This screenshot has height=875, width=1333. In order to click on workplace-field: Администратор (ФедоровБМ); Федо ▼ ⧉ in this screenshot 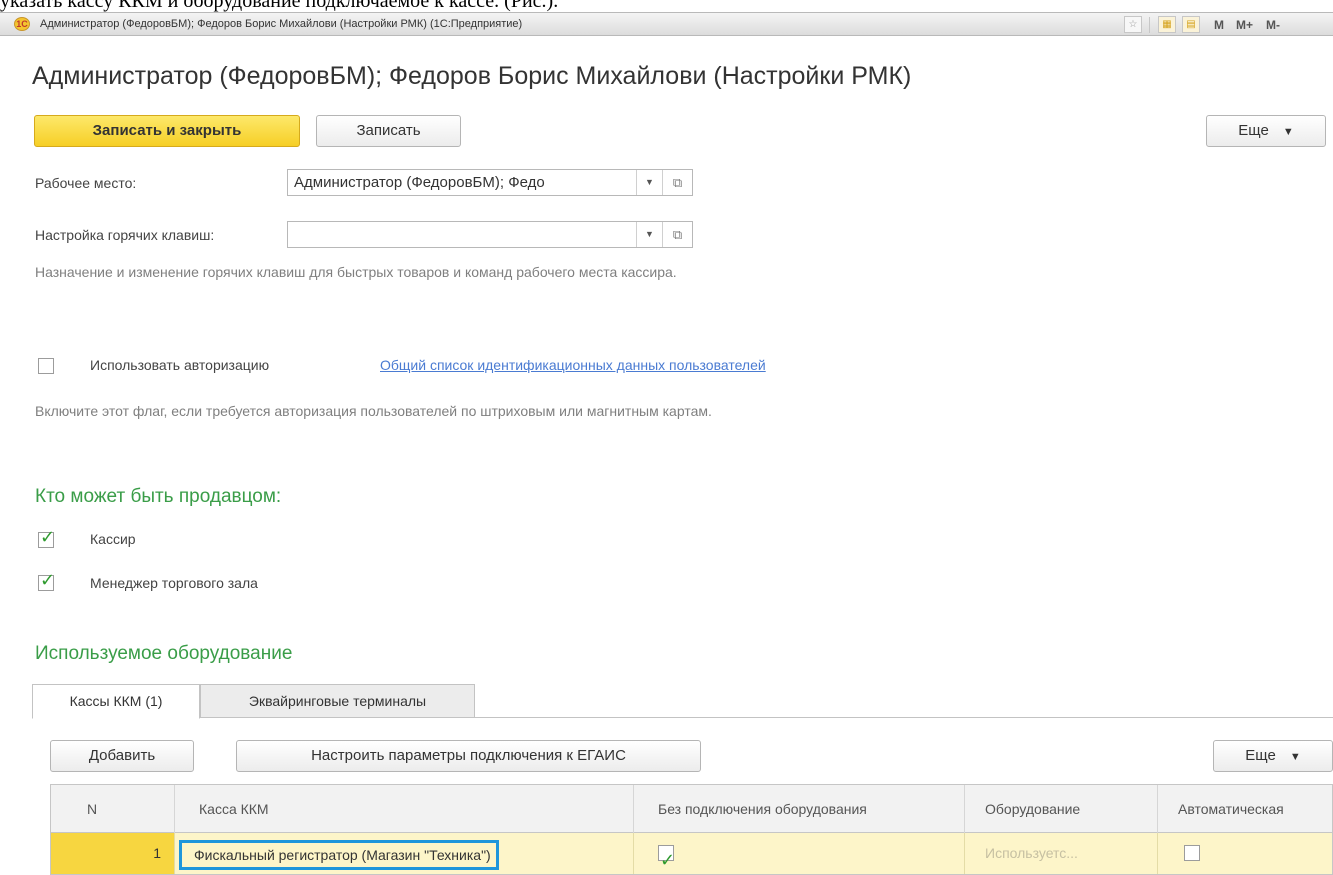, I will do `click(490, 182)`.